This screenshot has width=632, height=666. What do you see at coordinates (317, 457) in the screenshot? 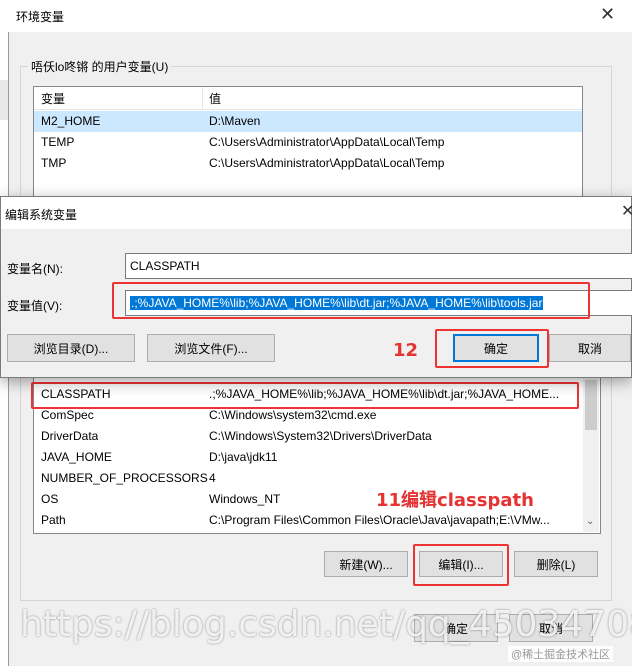
I see `table-row: JAVA_HOME D:\java\jdk11` at bounding box center [317, 457].